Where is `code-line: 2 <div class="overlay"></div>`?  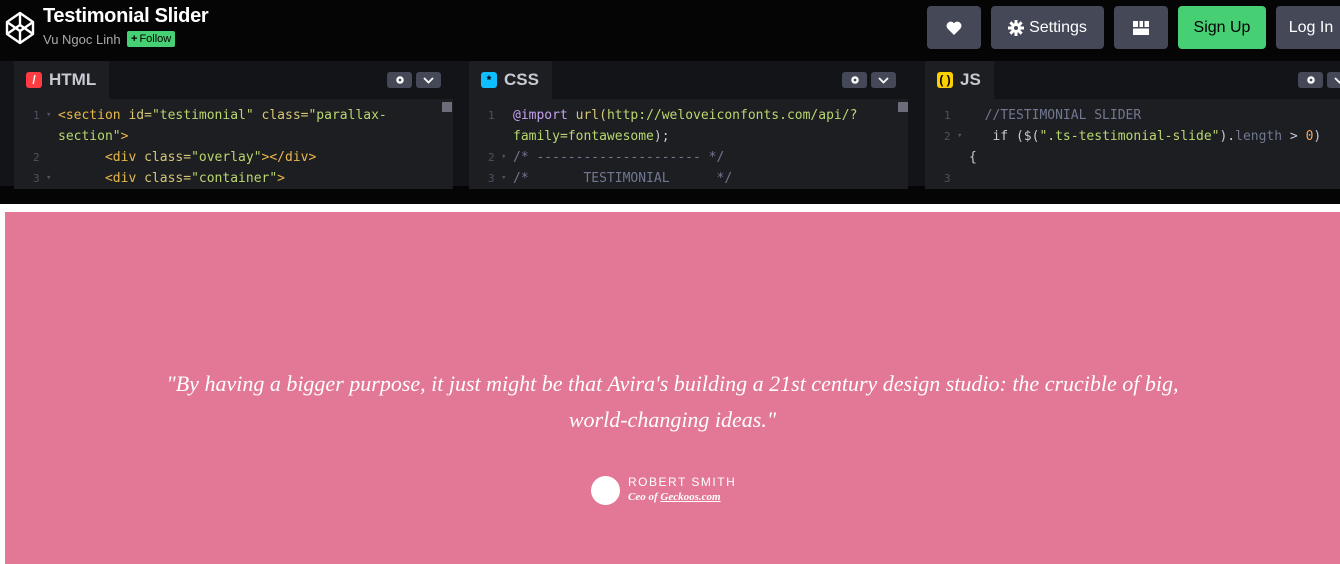
code-line: 2 <div class="overlay"></div> is located at coordinates (233, 157).